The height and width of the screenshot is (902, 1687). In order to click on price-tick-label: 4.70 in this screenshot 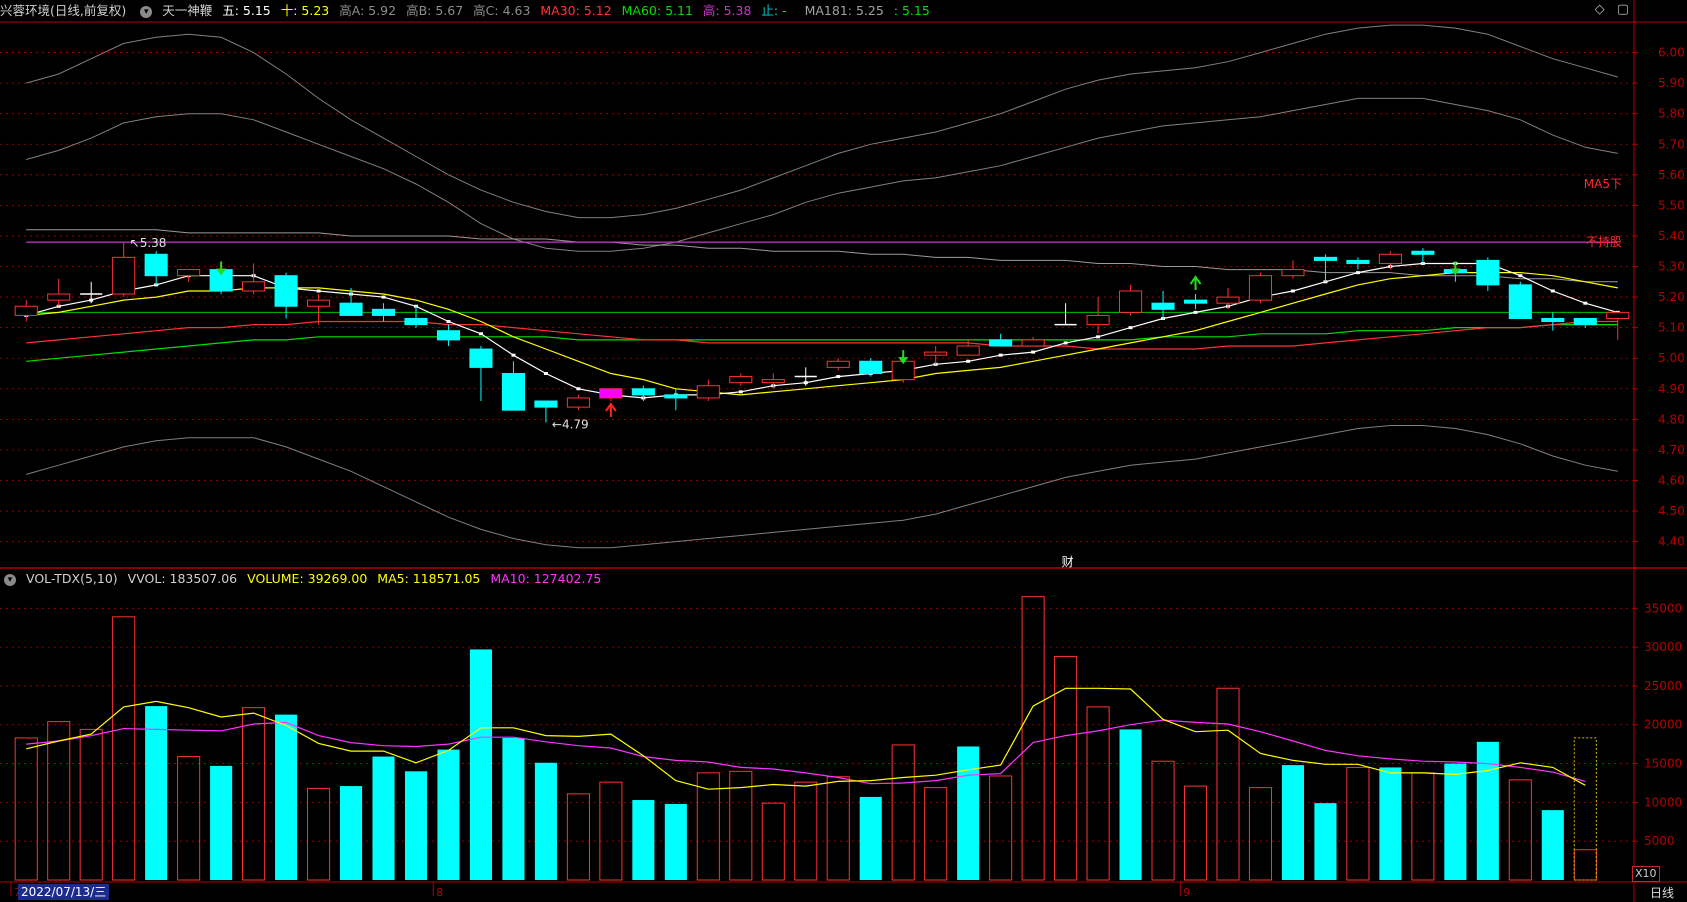, I will do `click(1671, 450)`.